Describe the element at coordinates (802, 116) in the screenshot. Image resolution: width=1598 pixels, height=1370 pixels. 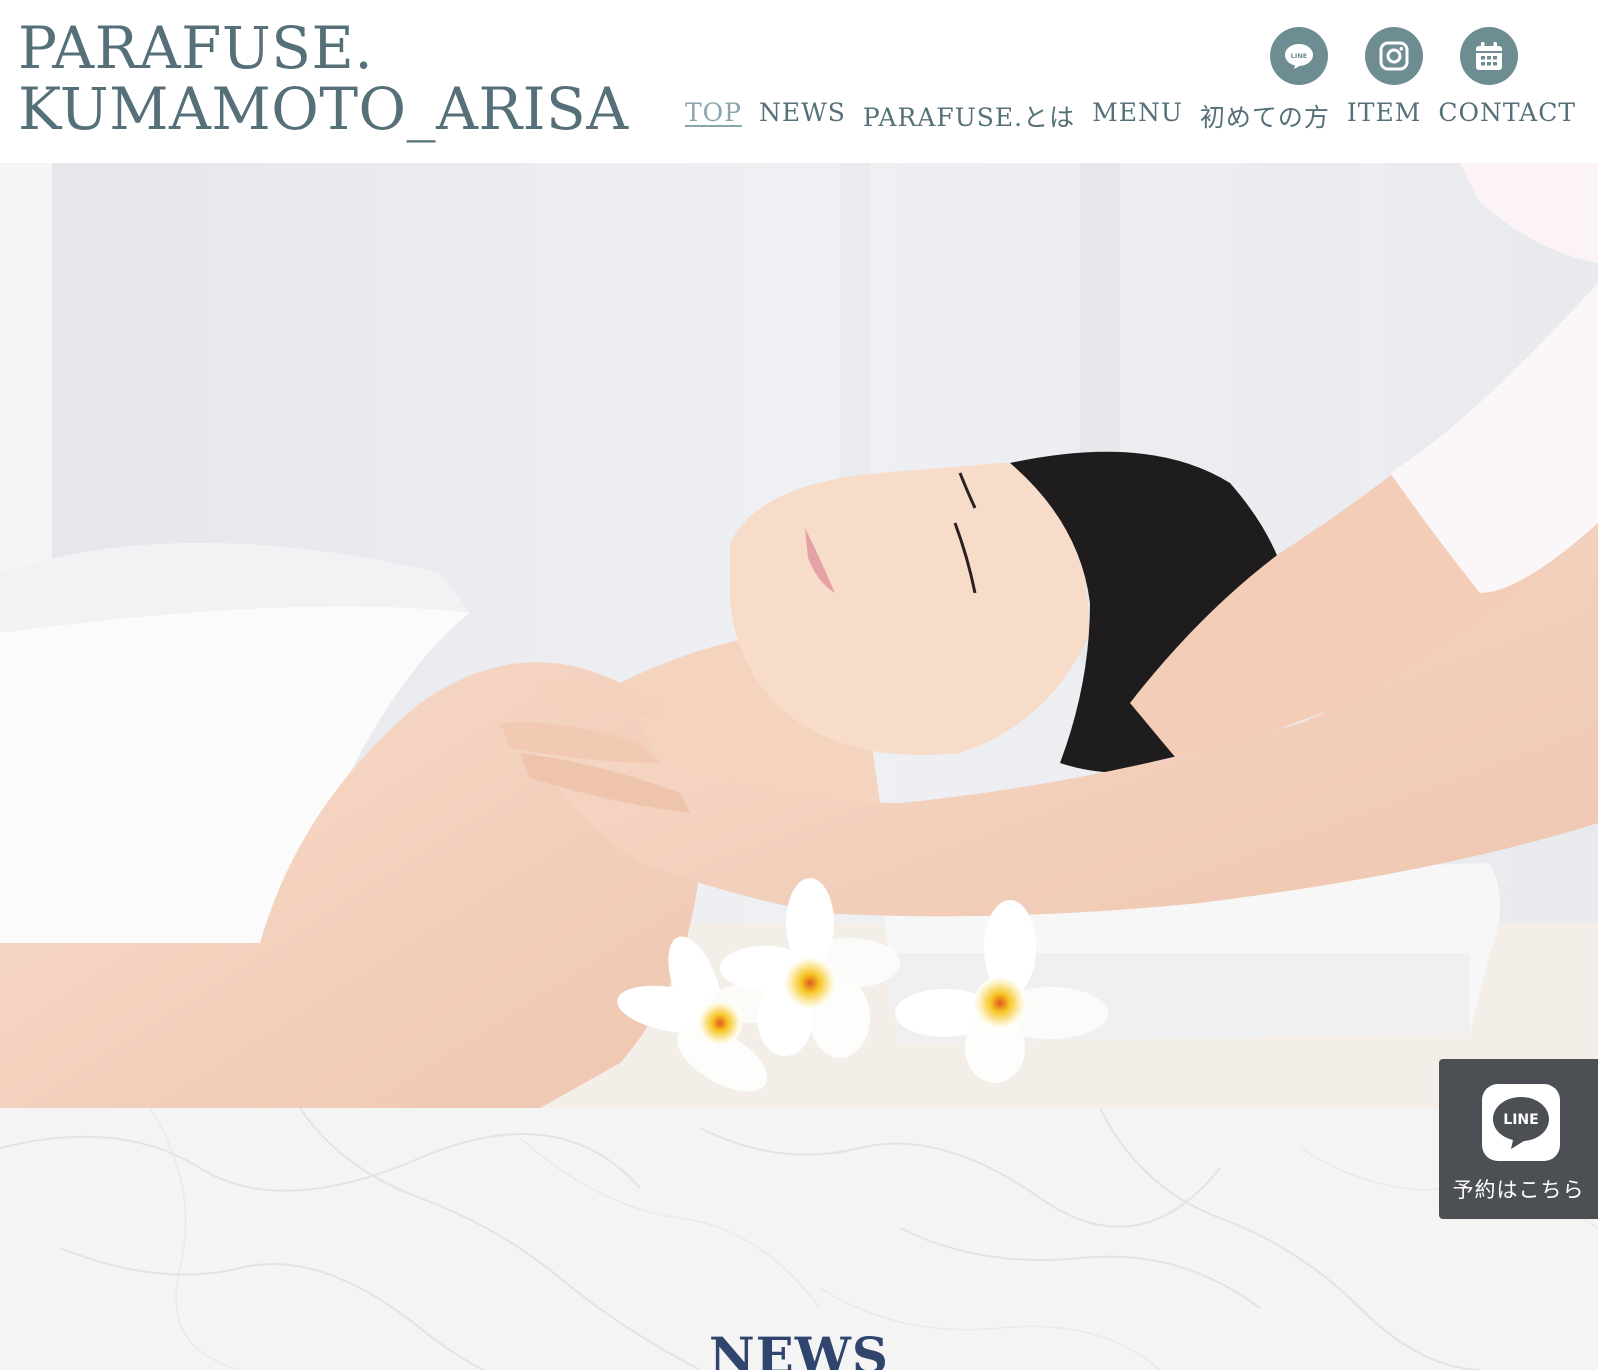
I see `nav-item-news: NEWS` at that location.